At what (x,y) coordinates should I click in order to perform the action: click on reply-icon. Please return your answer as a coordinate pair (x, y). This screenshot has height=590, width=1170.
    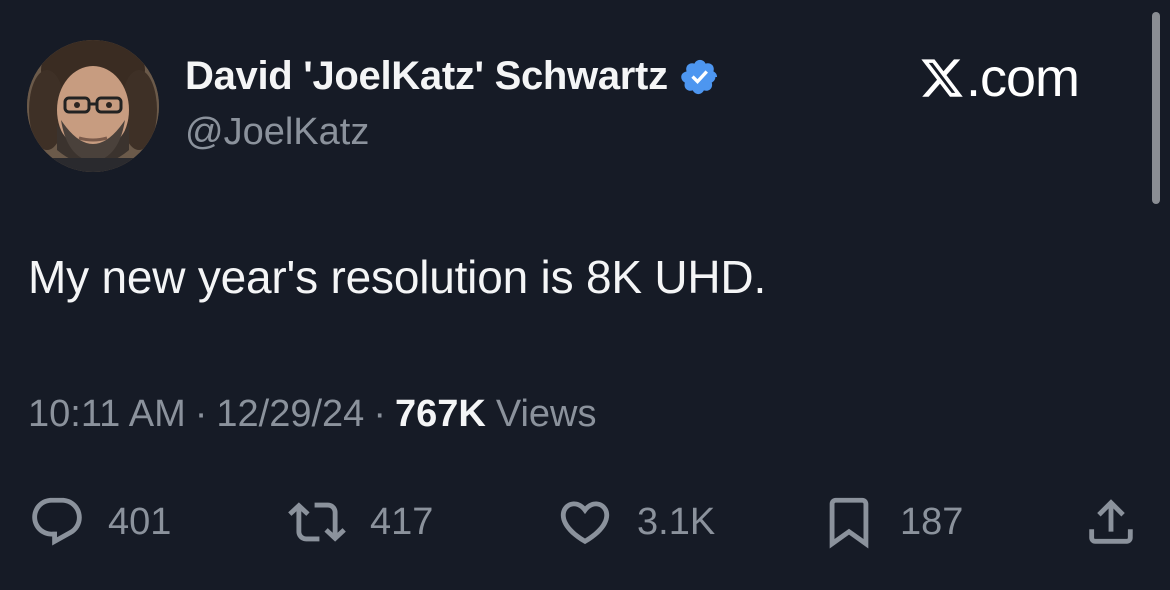
    Looking at the image, I should click on (57, 521).